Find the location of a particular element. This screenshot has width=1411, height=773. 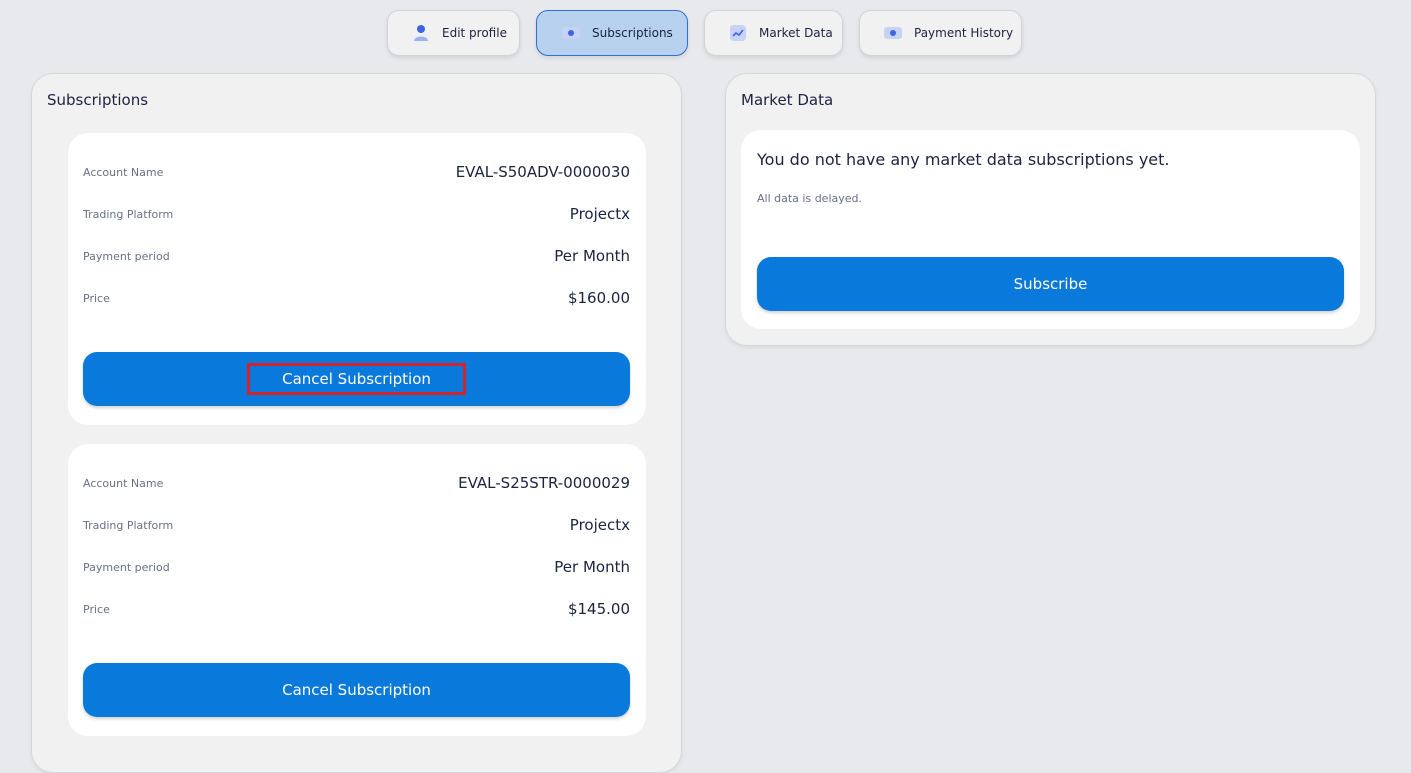

tab-edit-profile: Edit profile is located at coordinates (453, 33).